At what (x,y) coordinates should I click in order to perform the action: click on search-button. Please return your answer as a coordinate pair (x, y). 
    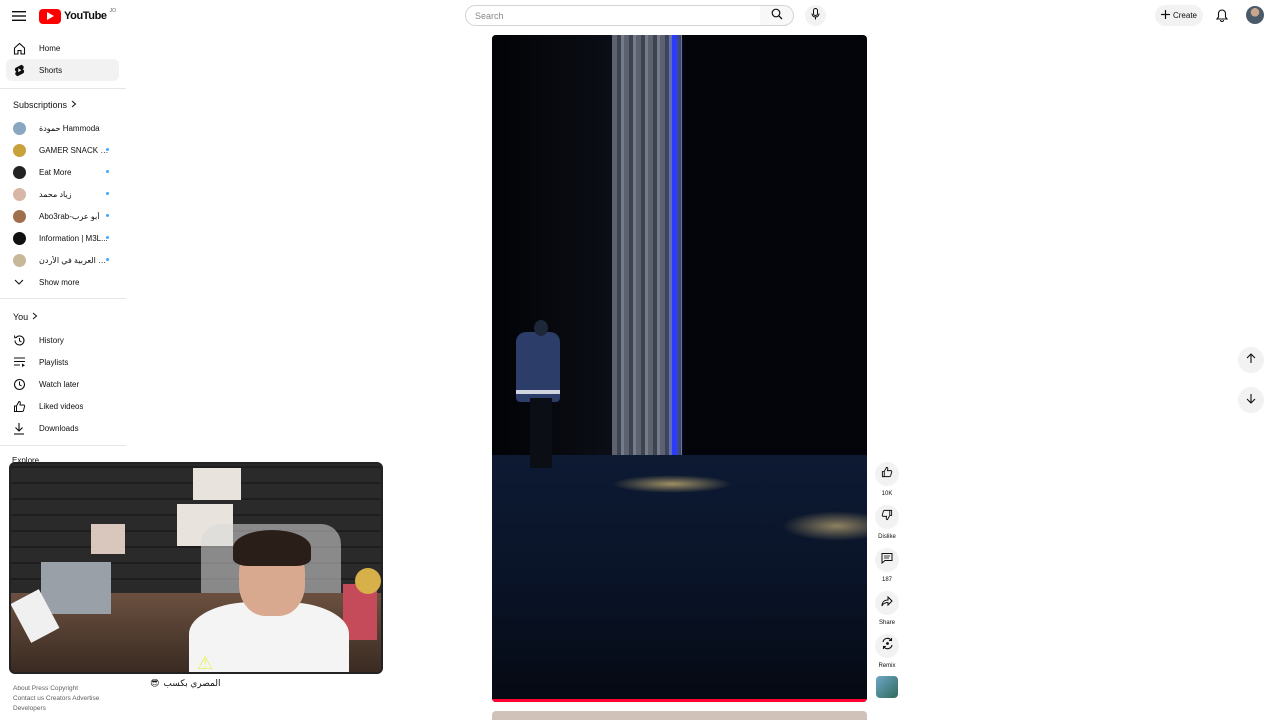
    Looking at the image, I should click on (777, 15).